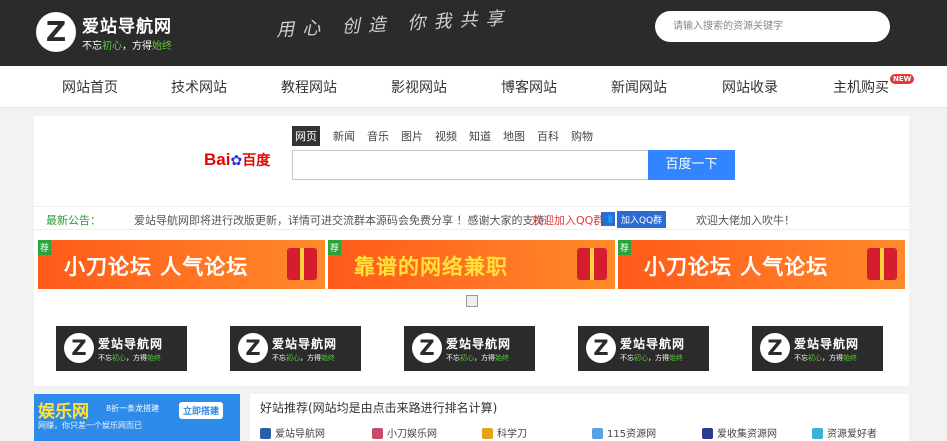  What do you see at coordinates (691, 165) in the screenshot?
I see `baidu-search-button: 百度一下` at bounding box center [691, 165].